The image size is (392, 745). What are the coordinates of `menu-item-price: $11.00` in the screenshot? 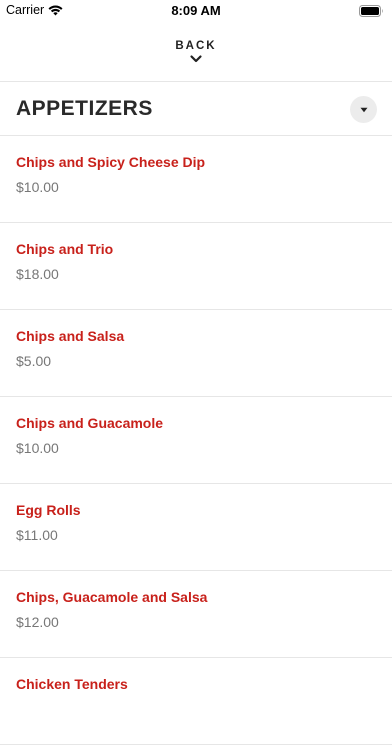 It's located at (37, 535).